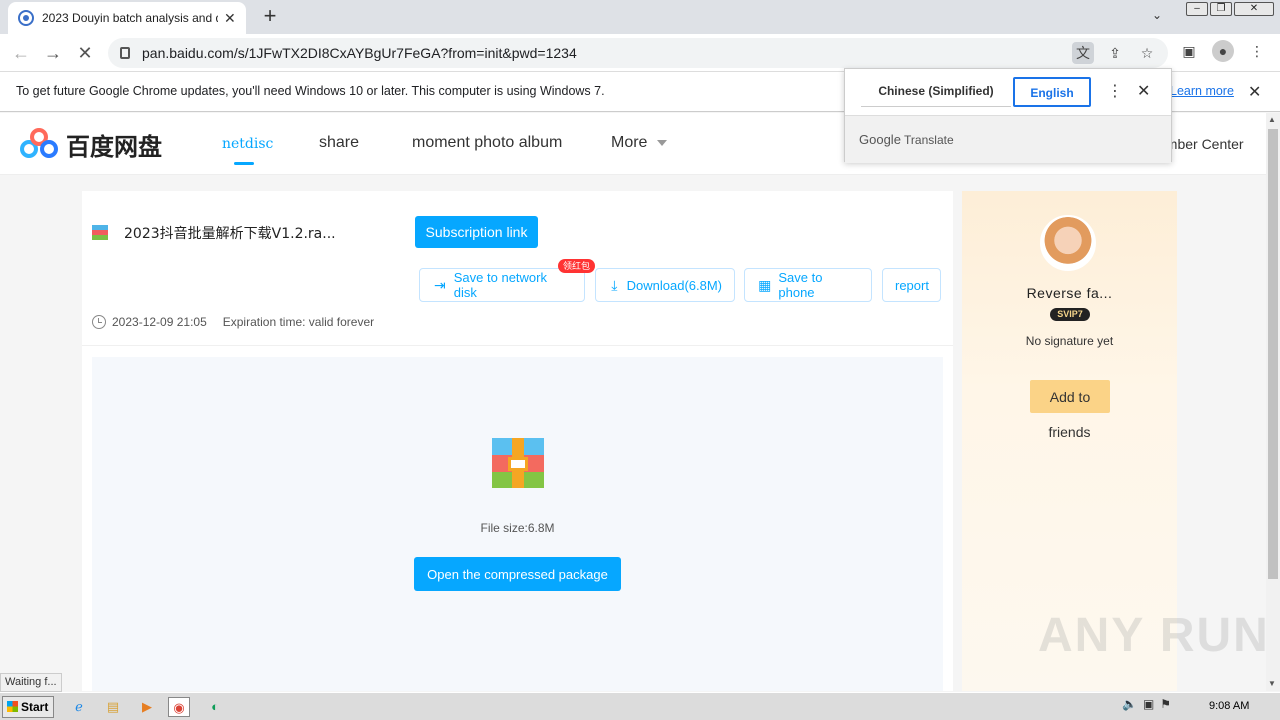 The image size is (1280, 720). What do you see at coordinates (1157, 15) in the screenshot?
I see `tab-search-chevron-icon: ⌄` at bounding box center [1157, 15].